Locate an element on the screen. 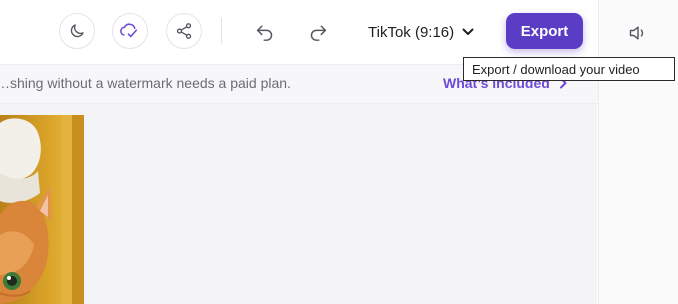 The image size is (678, 304). toolbar-divider is located at coordinates (221, 31).